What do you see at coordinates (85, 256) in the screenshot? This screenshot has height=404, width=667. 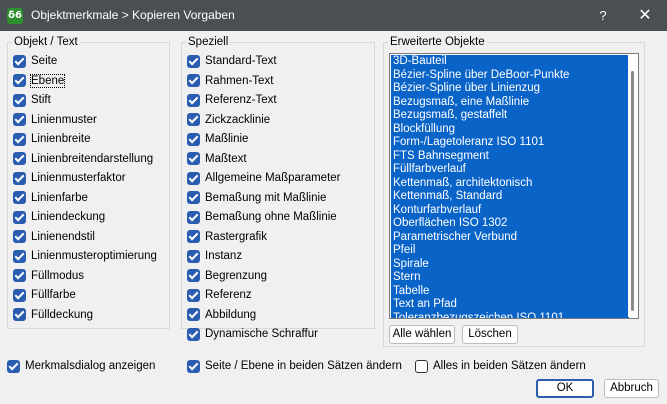 I see `objekt-checkbox-10: Linienmusteroptimierung` at bounding box center [85, 256].